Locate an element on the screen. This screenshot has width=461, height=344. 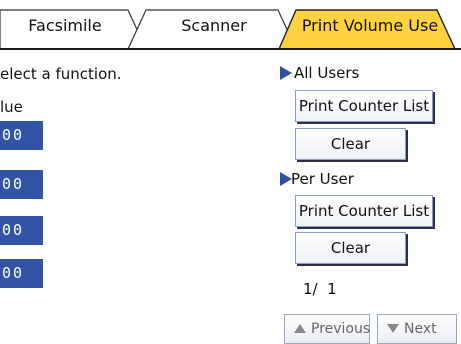
next-button: Next is located at coordinates (417, 329).